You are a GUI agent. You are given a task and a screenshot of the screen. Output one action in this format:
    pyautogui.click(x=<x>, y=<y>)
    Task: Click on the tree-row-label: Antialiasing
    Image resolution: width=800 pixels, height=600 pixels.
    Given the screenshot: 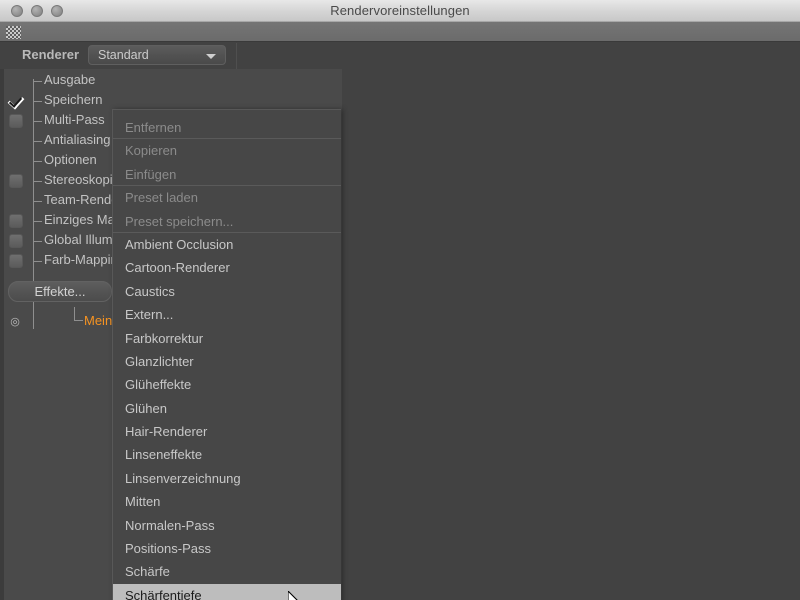 What is the action you would take?
    pyautogui.click(x=77, y=139)
    